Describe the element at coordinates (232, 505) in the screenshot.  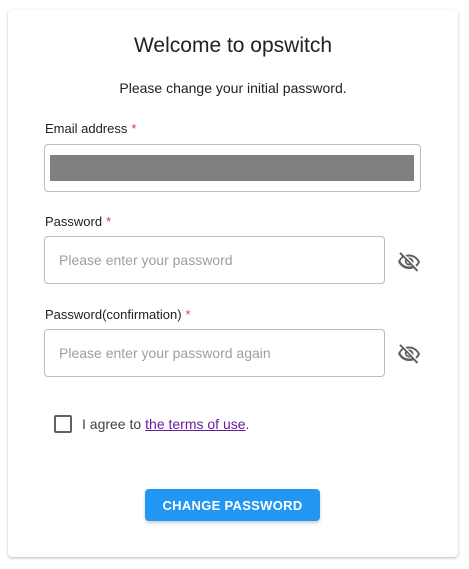
I see `change-password-button: CHANGE PASSWORD` at that location.